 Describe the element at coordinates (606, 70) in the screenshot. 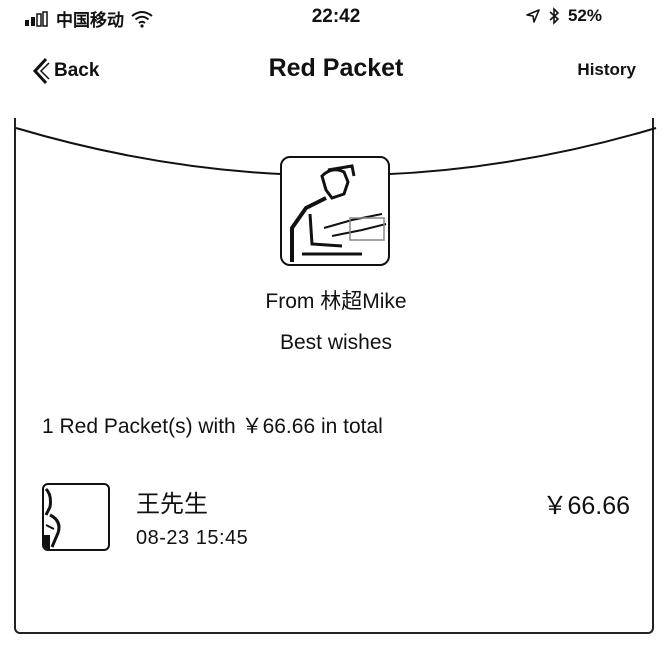

I see `history-button: History` at that location.